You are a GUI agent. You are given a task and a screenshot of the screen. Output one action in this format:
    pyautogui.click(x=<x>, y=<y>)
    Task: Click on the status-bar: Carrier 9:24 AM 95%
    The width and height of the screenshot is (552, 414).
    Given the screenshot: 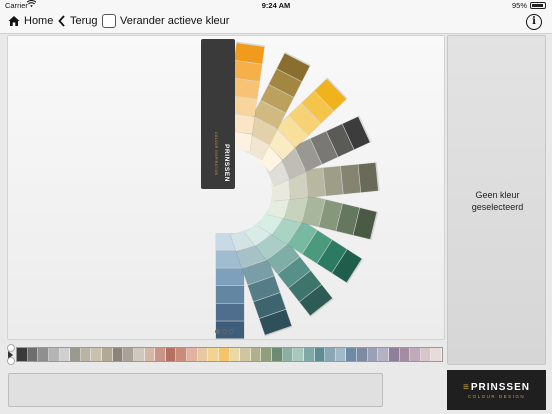 What is the action you would take?
    pyautogui.click(x=276, y=5)
    